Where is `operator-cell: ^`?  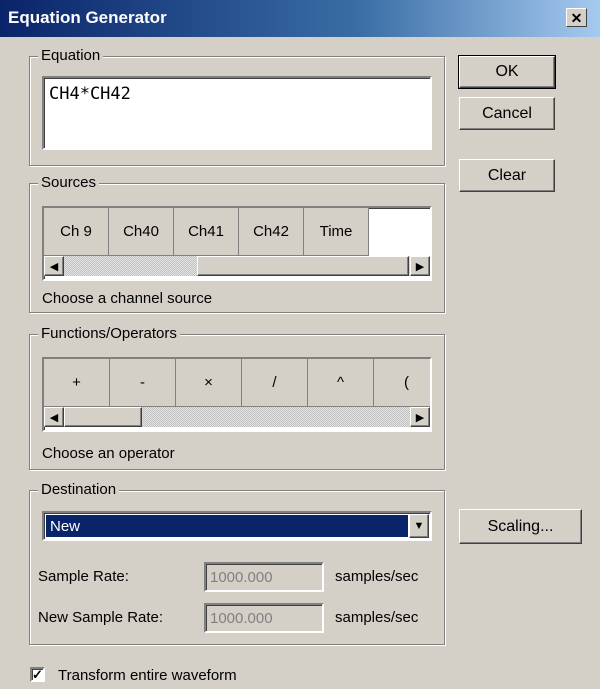 operator-cell: ^ is located at coordinates (341, 383).